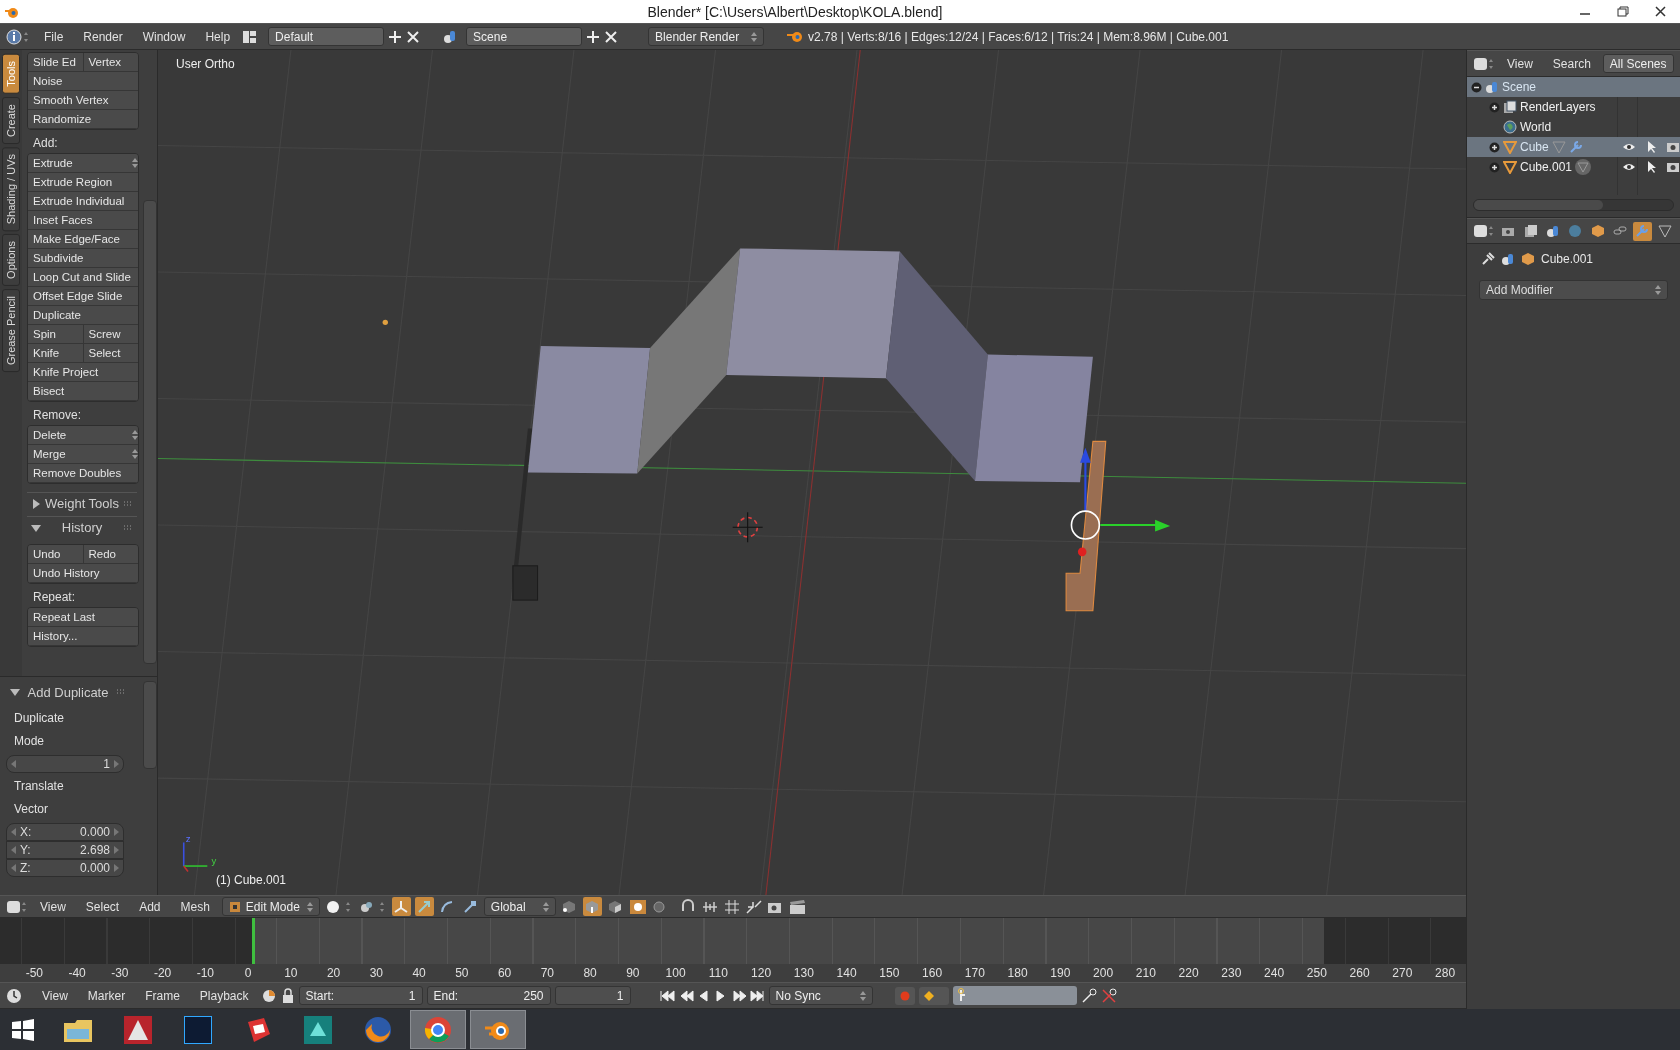 Image resolution: width=1680 pixels, height=1050 pixels. I want to click on tool-button: Knife, so click(56, 353).